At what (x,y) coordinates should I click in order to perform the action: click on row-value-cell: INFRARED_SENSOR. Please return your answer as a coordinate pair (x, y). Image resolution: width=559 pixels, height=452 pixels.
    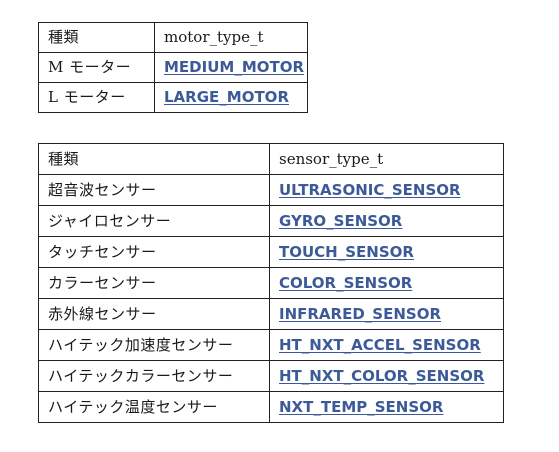
    Looking at the image, I should click on (386, 314).